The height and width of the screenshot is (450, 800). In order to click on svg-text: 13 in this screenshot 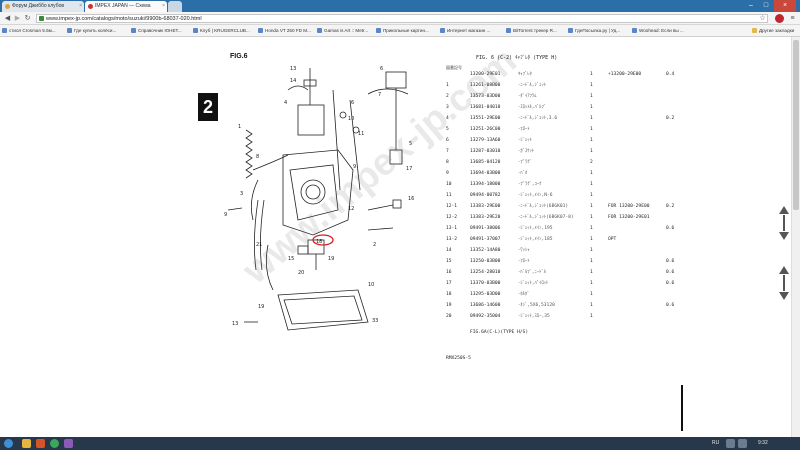, I will do `click(235, 324)`.